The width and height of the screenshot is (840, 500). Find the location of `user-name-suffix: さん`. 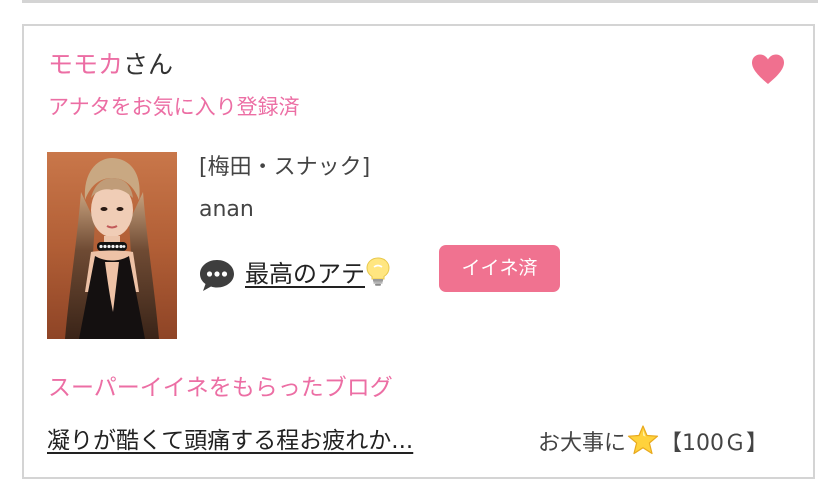

user-name-suffix: さん is located at coordinates (148, 64).